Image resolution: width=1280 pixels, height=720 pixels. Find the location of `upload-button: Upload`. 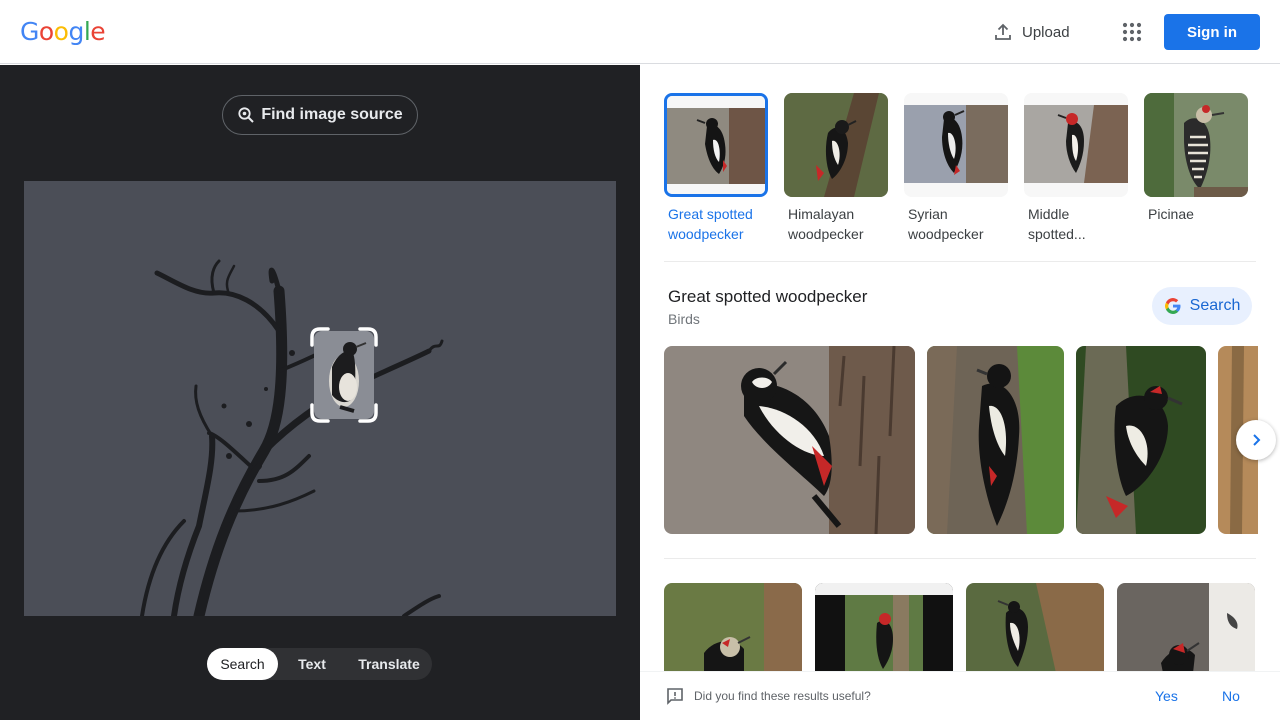

upload-button: Upload is located at coordinates (1031, 32).